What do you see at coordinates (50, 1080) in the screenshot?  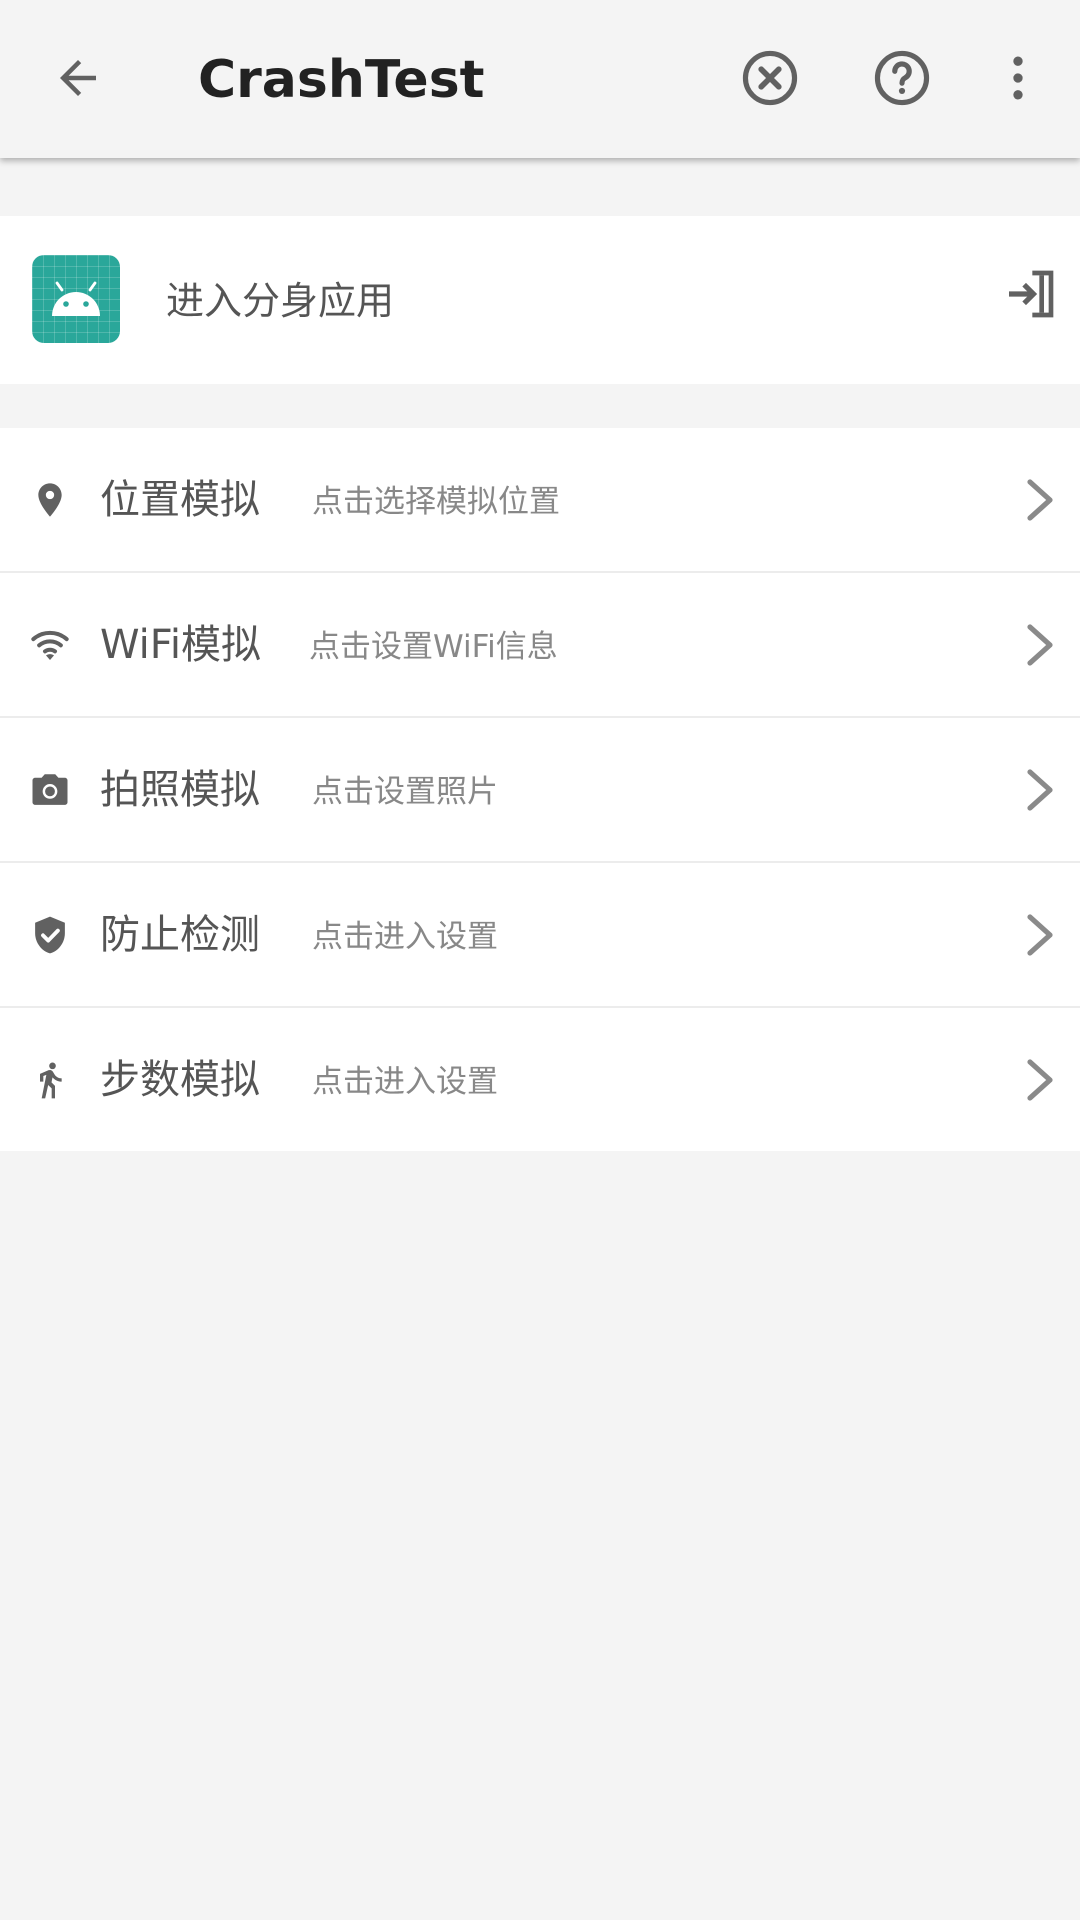 I see `walk-icon` at bounding box center [50, 1080].